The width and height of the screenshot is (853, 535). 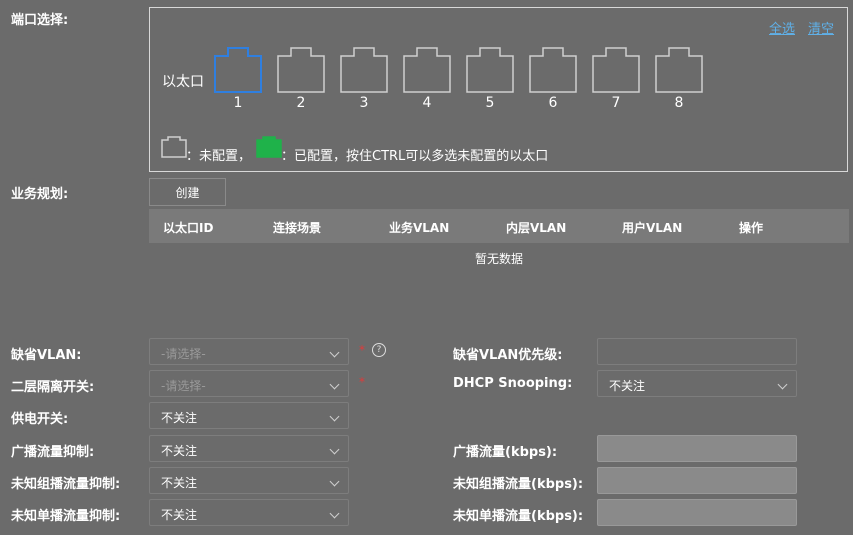 I want to click on service-plan-label: 业务规划:, so click(x=40, y=194).